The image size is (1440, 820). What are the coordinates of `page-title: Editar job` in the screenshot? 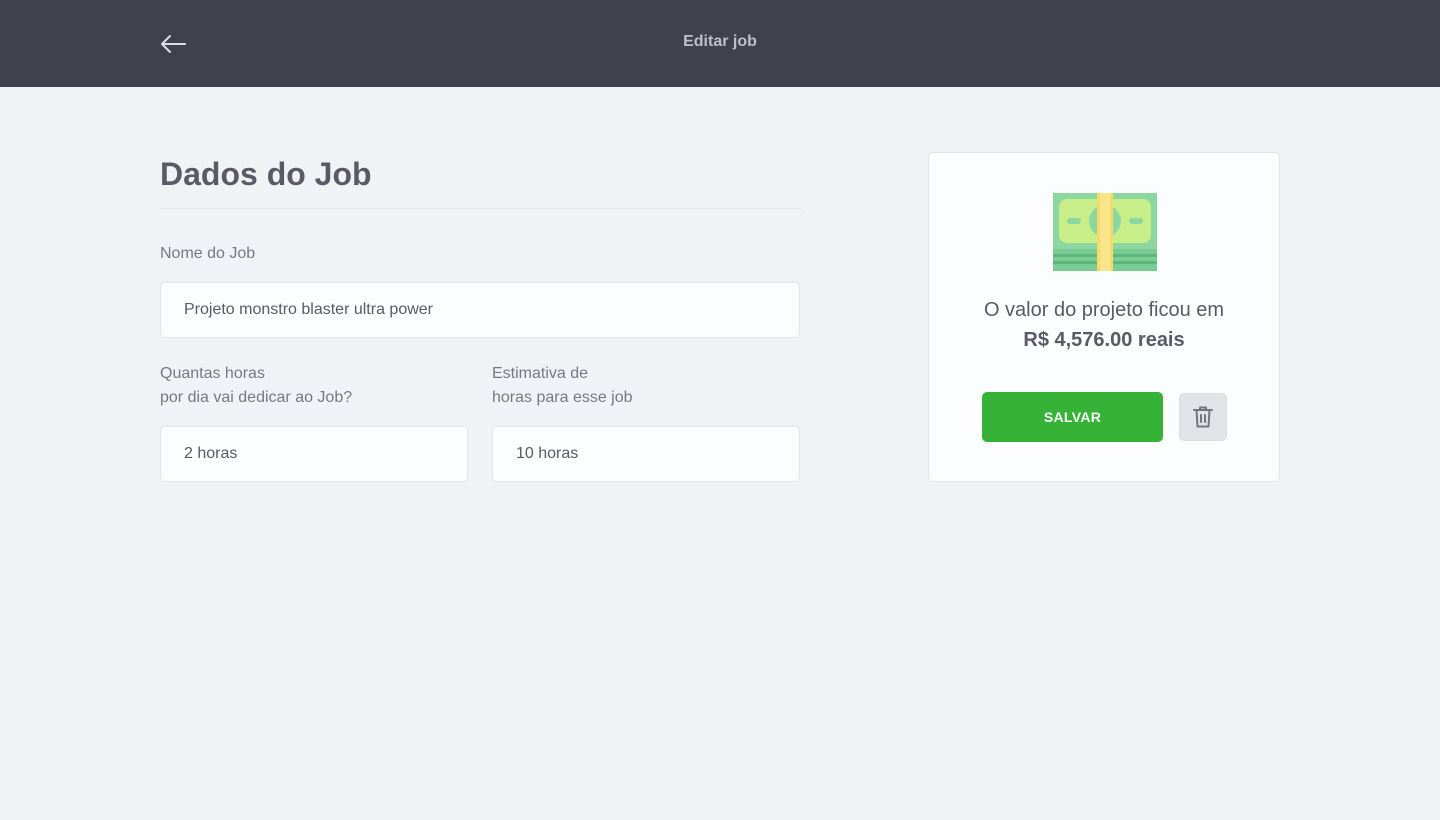 It's located at (720, 41).